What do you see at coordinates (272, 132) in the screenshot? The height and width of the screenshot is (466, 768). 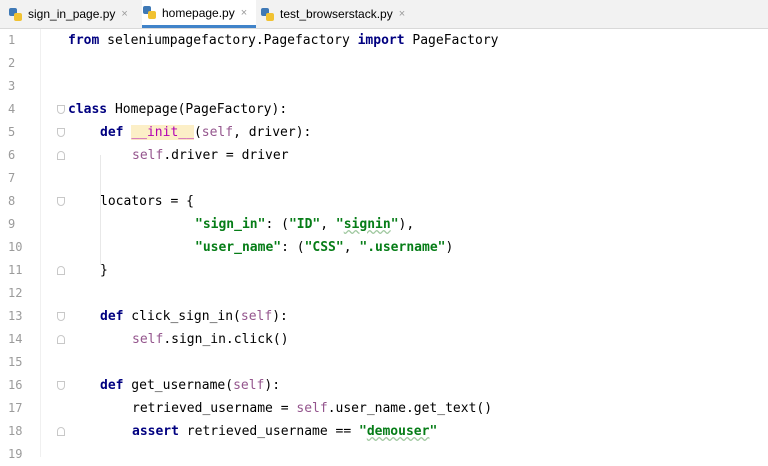 I see `code-text: , driver):` at bounding box center [272, 132].